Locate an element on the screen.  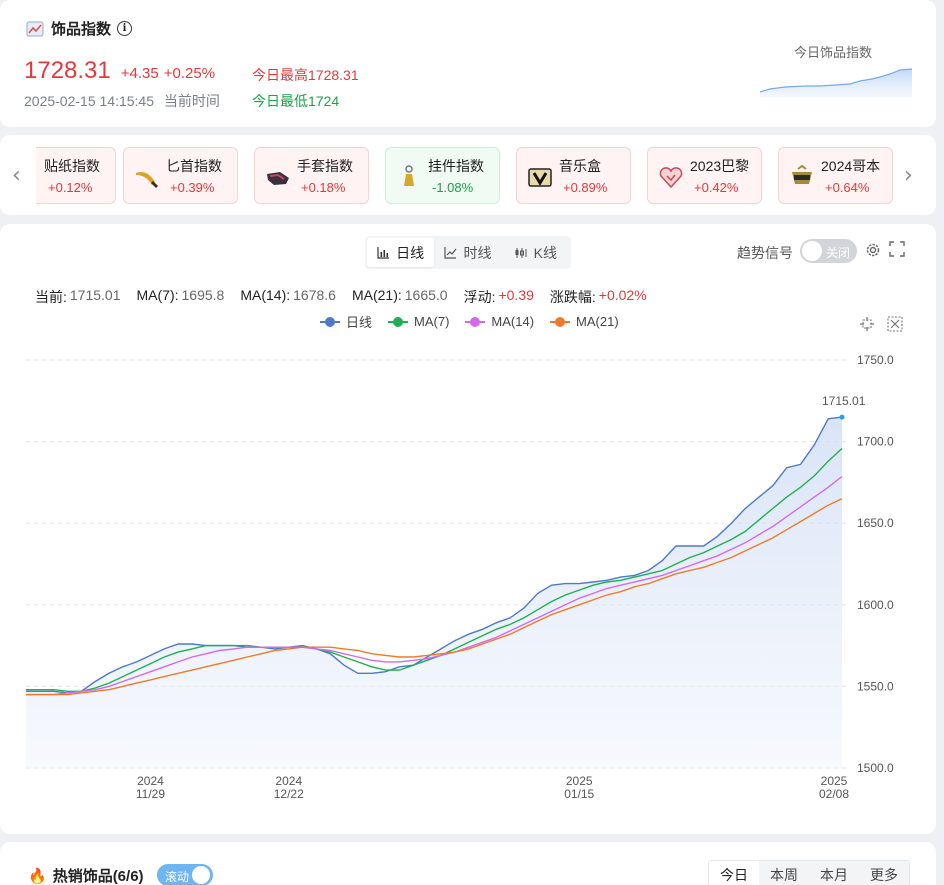
index-card-change: +0.12% is located at coordinates (70, 187).